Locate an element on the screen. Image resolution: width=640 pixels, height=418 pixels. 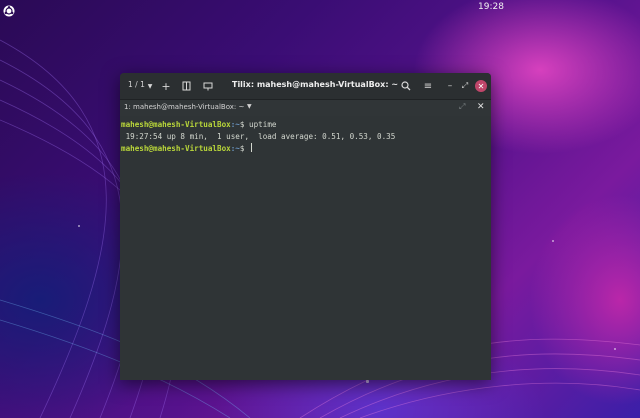
minimize-icon: – is located at coordinates (450, 86).